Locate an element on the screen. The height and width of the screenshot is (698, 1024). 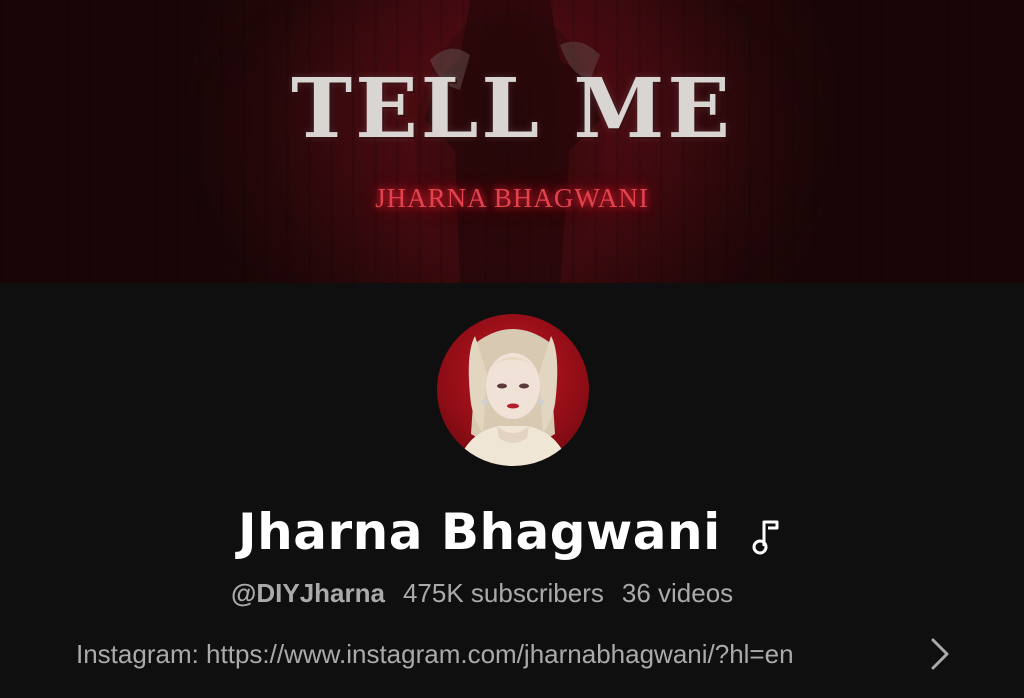
channel-title-row: Jharna Bhagwani is located at coordinates (510, 532).